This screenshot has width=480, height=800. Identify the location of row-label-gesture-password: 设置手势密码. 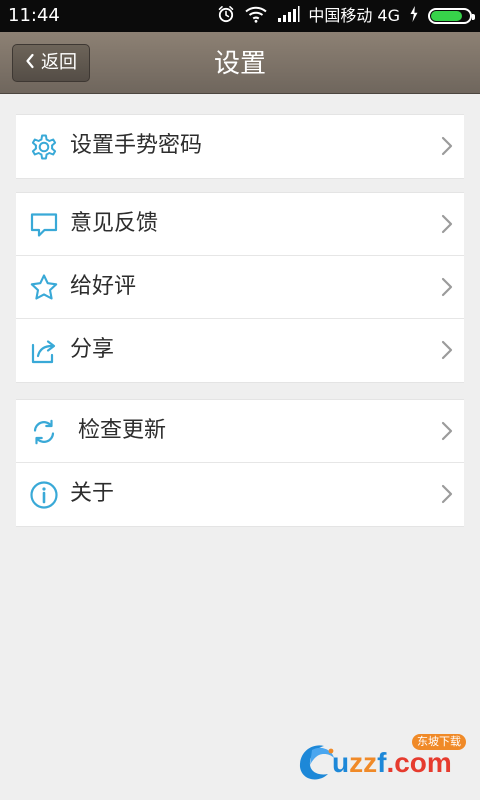
(136, 145).